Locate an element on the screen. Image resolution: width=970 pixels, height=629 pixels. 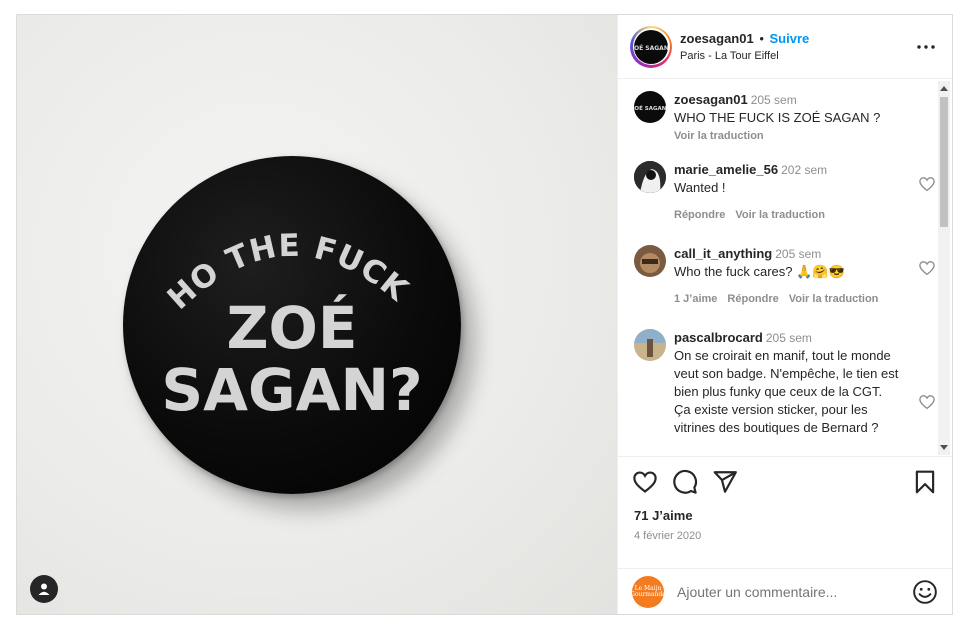
comment-input is located at coordinates (794, 591).